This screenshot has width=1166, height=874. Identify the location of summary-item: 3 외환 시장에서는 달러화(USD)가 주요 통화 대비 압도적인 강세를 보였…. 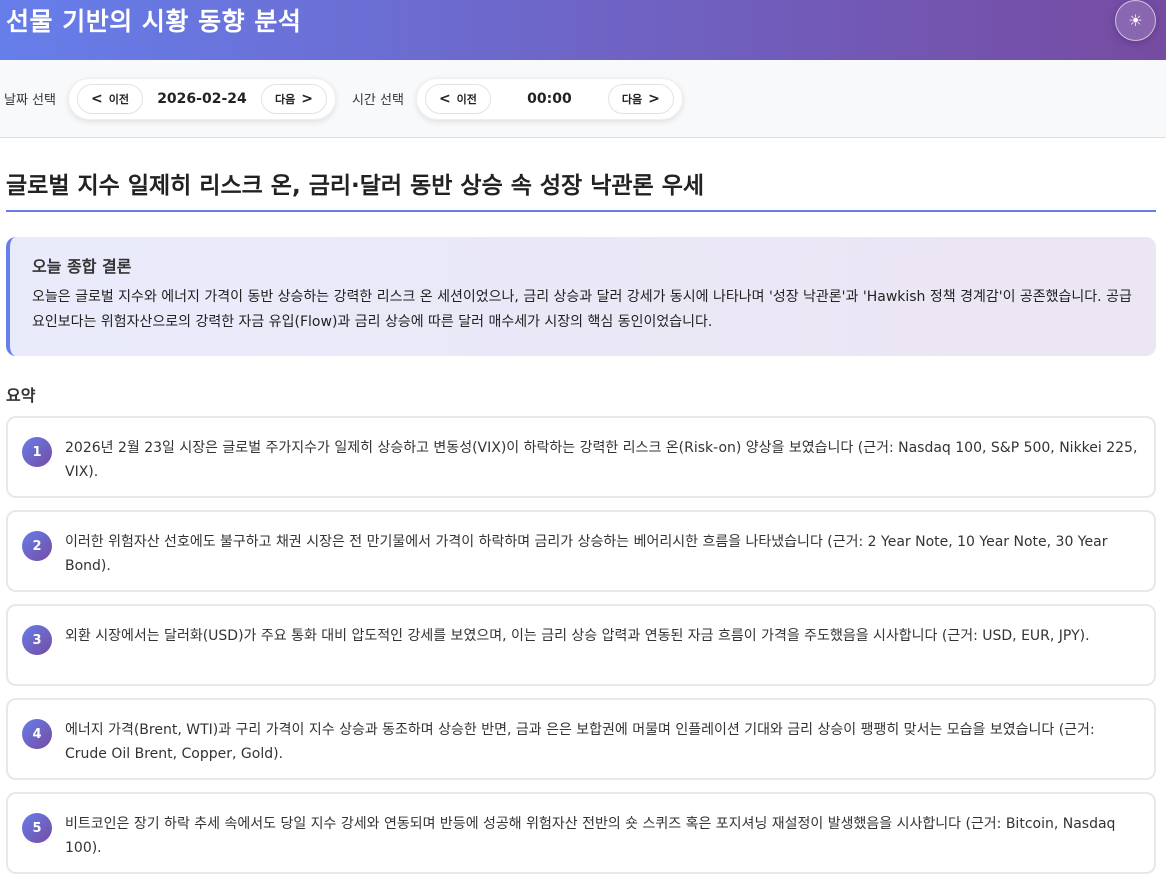
(581, 645).